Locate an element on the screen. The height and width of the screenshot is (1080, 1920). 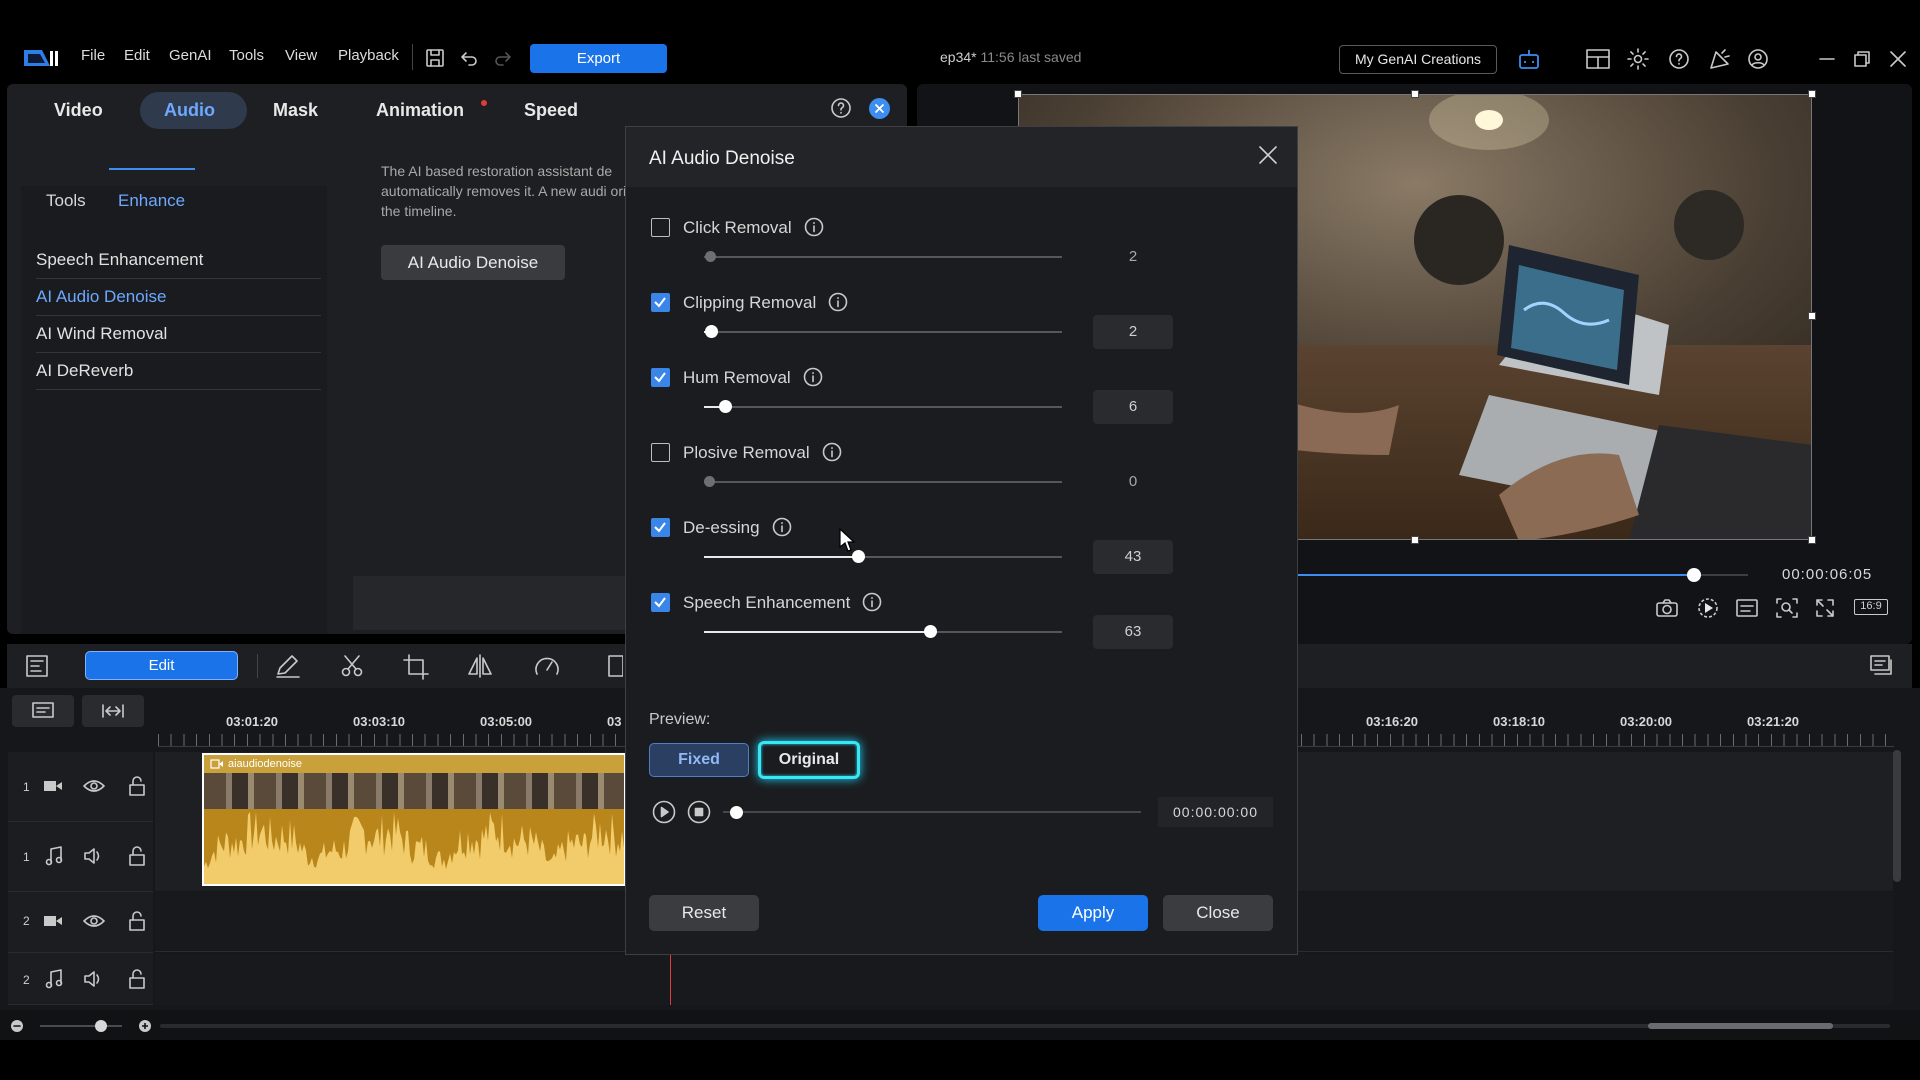
snap-button is located at coordinates (113, 711).